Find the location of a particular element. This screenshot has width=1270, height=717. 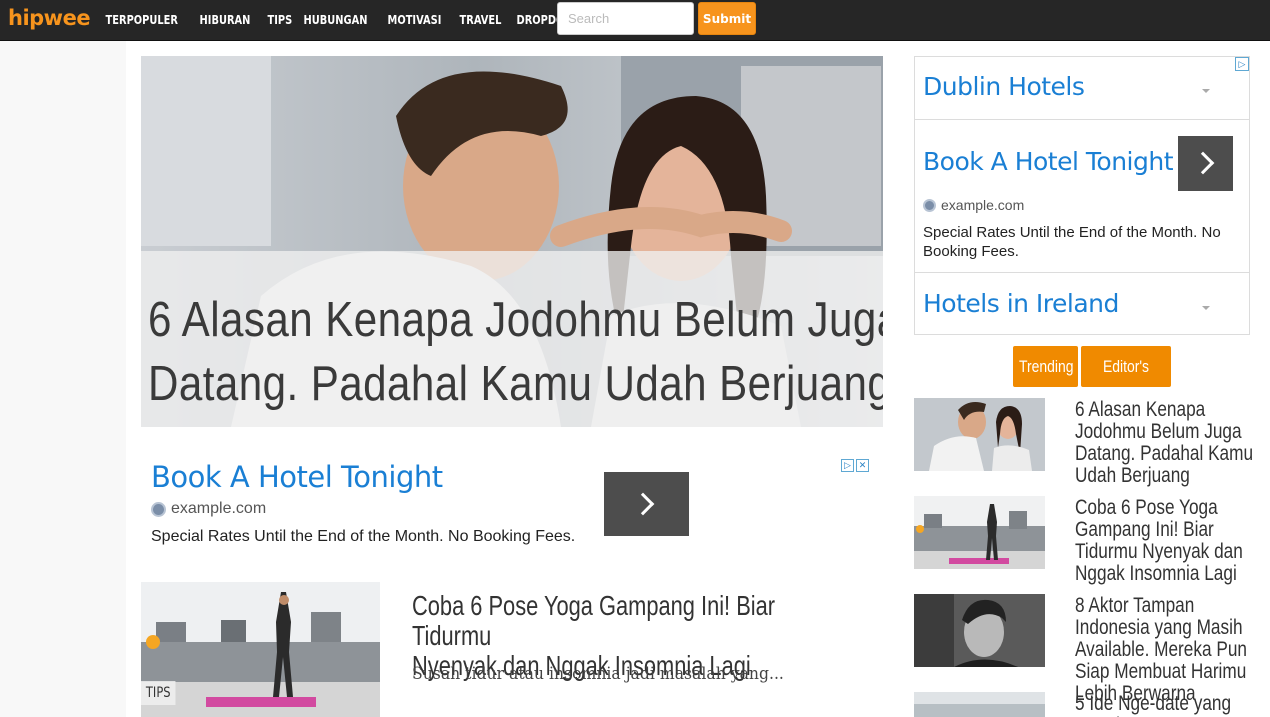

sidebar-ad-url-row: example.com is located at coordinates (973, 205).